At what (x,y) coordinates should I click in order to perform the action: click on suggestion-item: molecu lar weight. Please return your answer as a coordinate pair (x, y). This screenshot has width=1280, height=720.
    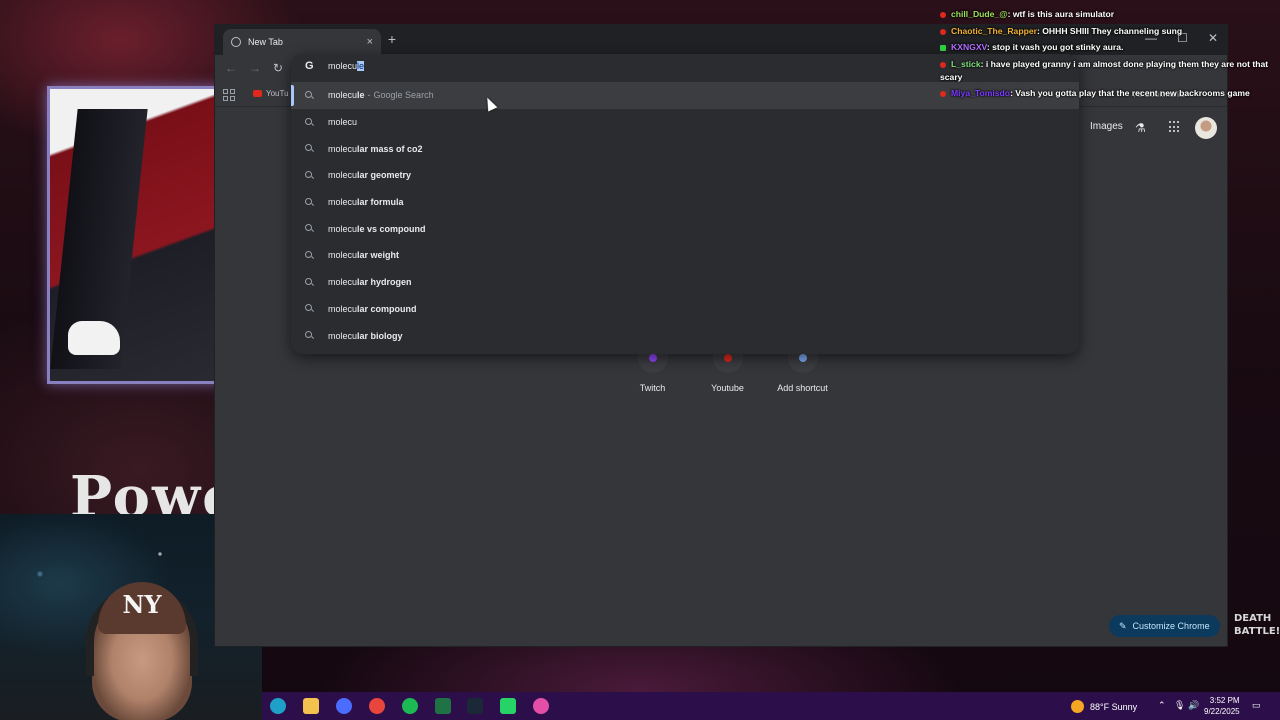
    Looking at the image, I should click on (685, 255).